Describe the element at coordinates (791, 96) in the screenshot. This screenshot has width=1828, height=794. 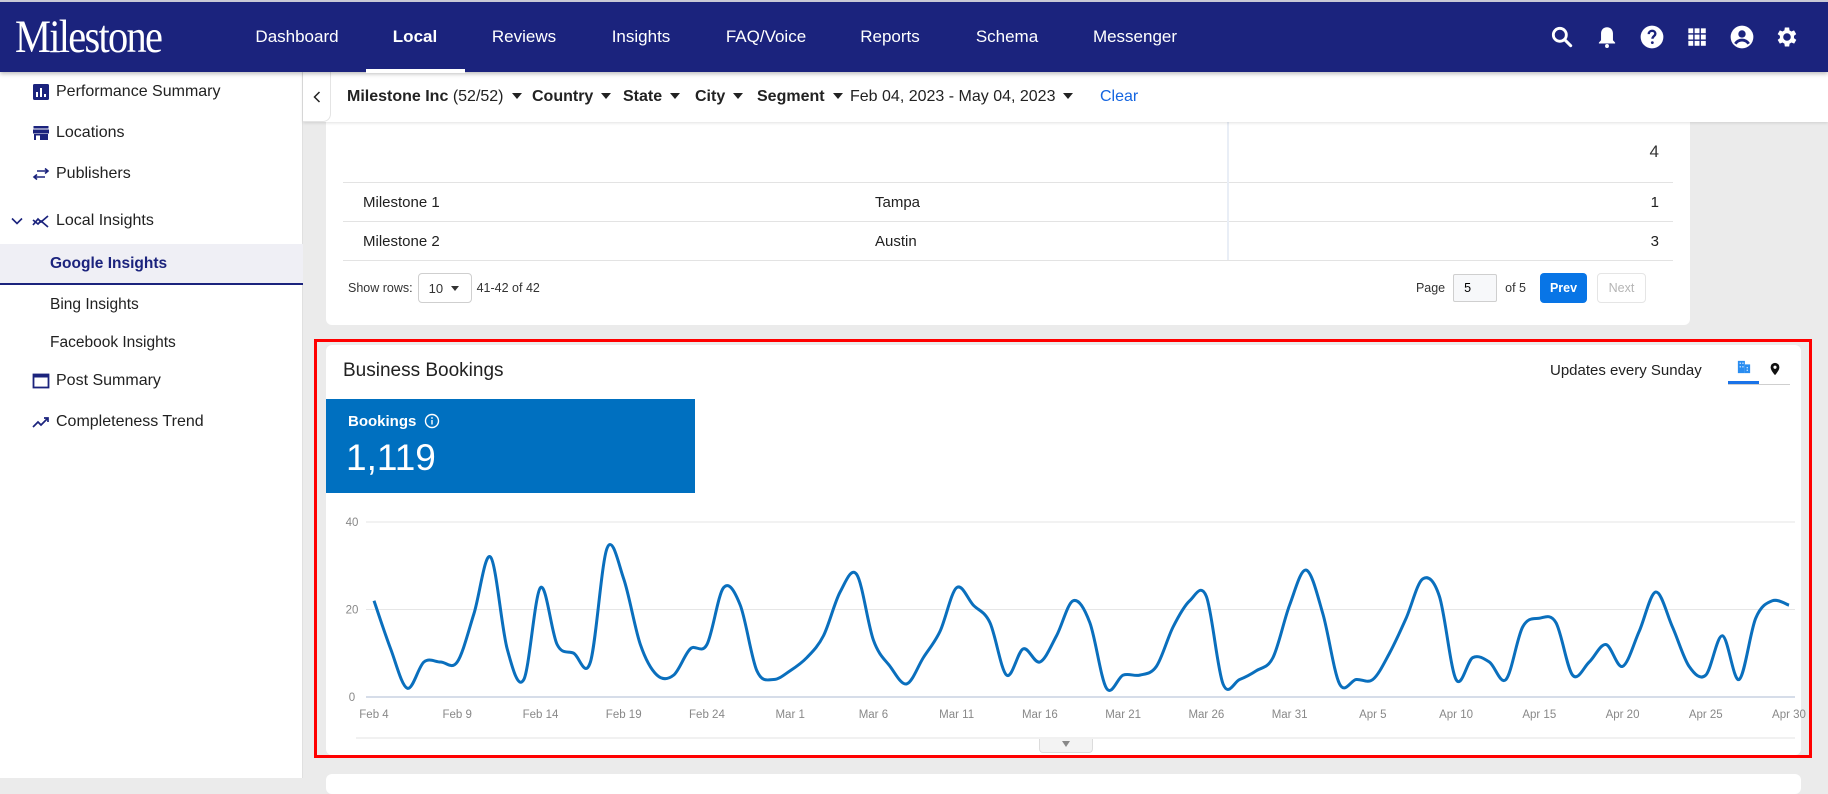
I see `segment-label: Segment` at that location.